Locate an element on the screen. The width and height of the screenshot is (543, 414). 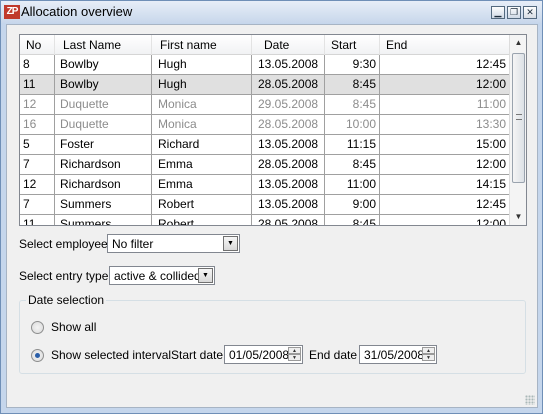
restore-button: ❐ is located at coordinates (514, 12).